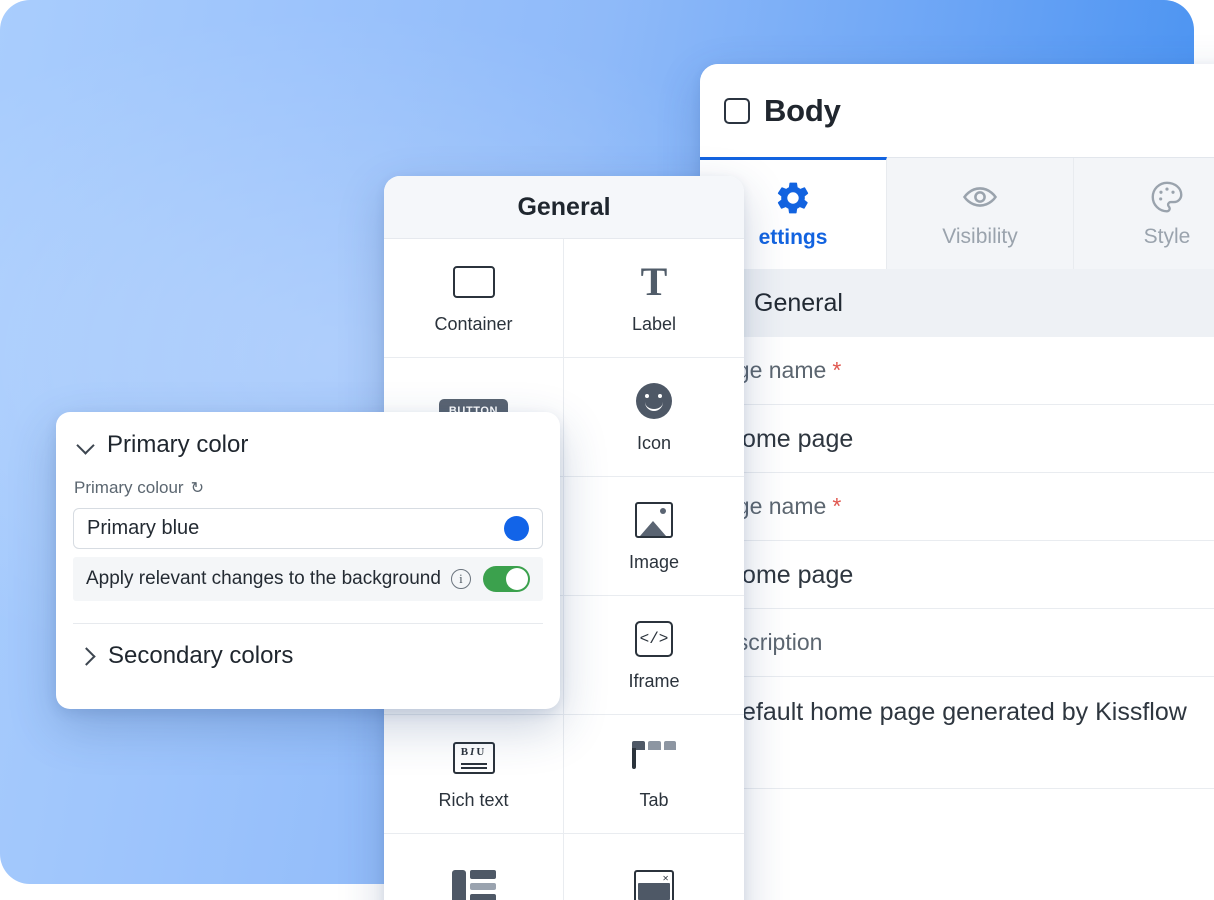  Describe the element at coordinates (308, 488) in the screenshot. I see `primary-colour-field-label-row: Primary colour ↻` at that location.